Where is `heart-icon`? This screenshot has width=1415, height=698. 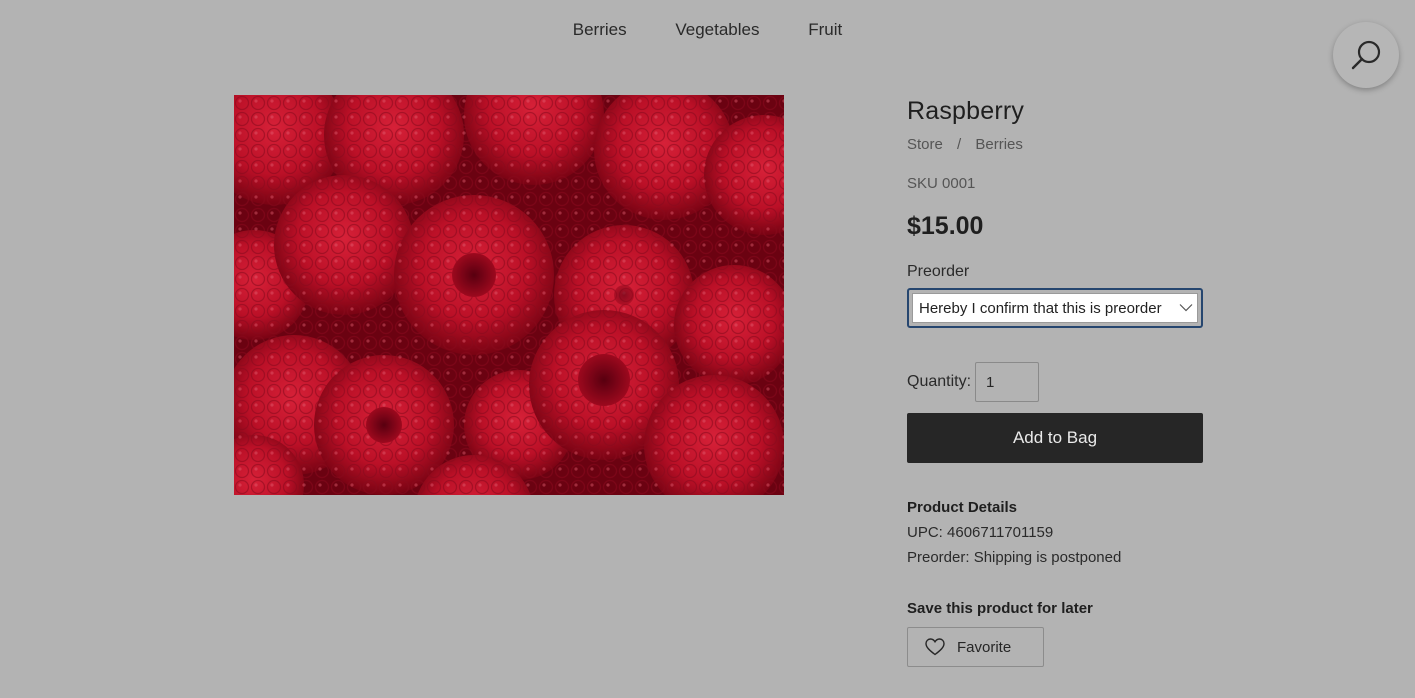
heart-icon is located at coordinates (935, 647).